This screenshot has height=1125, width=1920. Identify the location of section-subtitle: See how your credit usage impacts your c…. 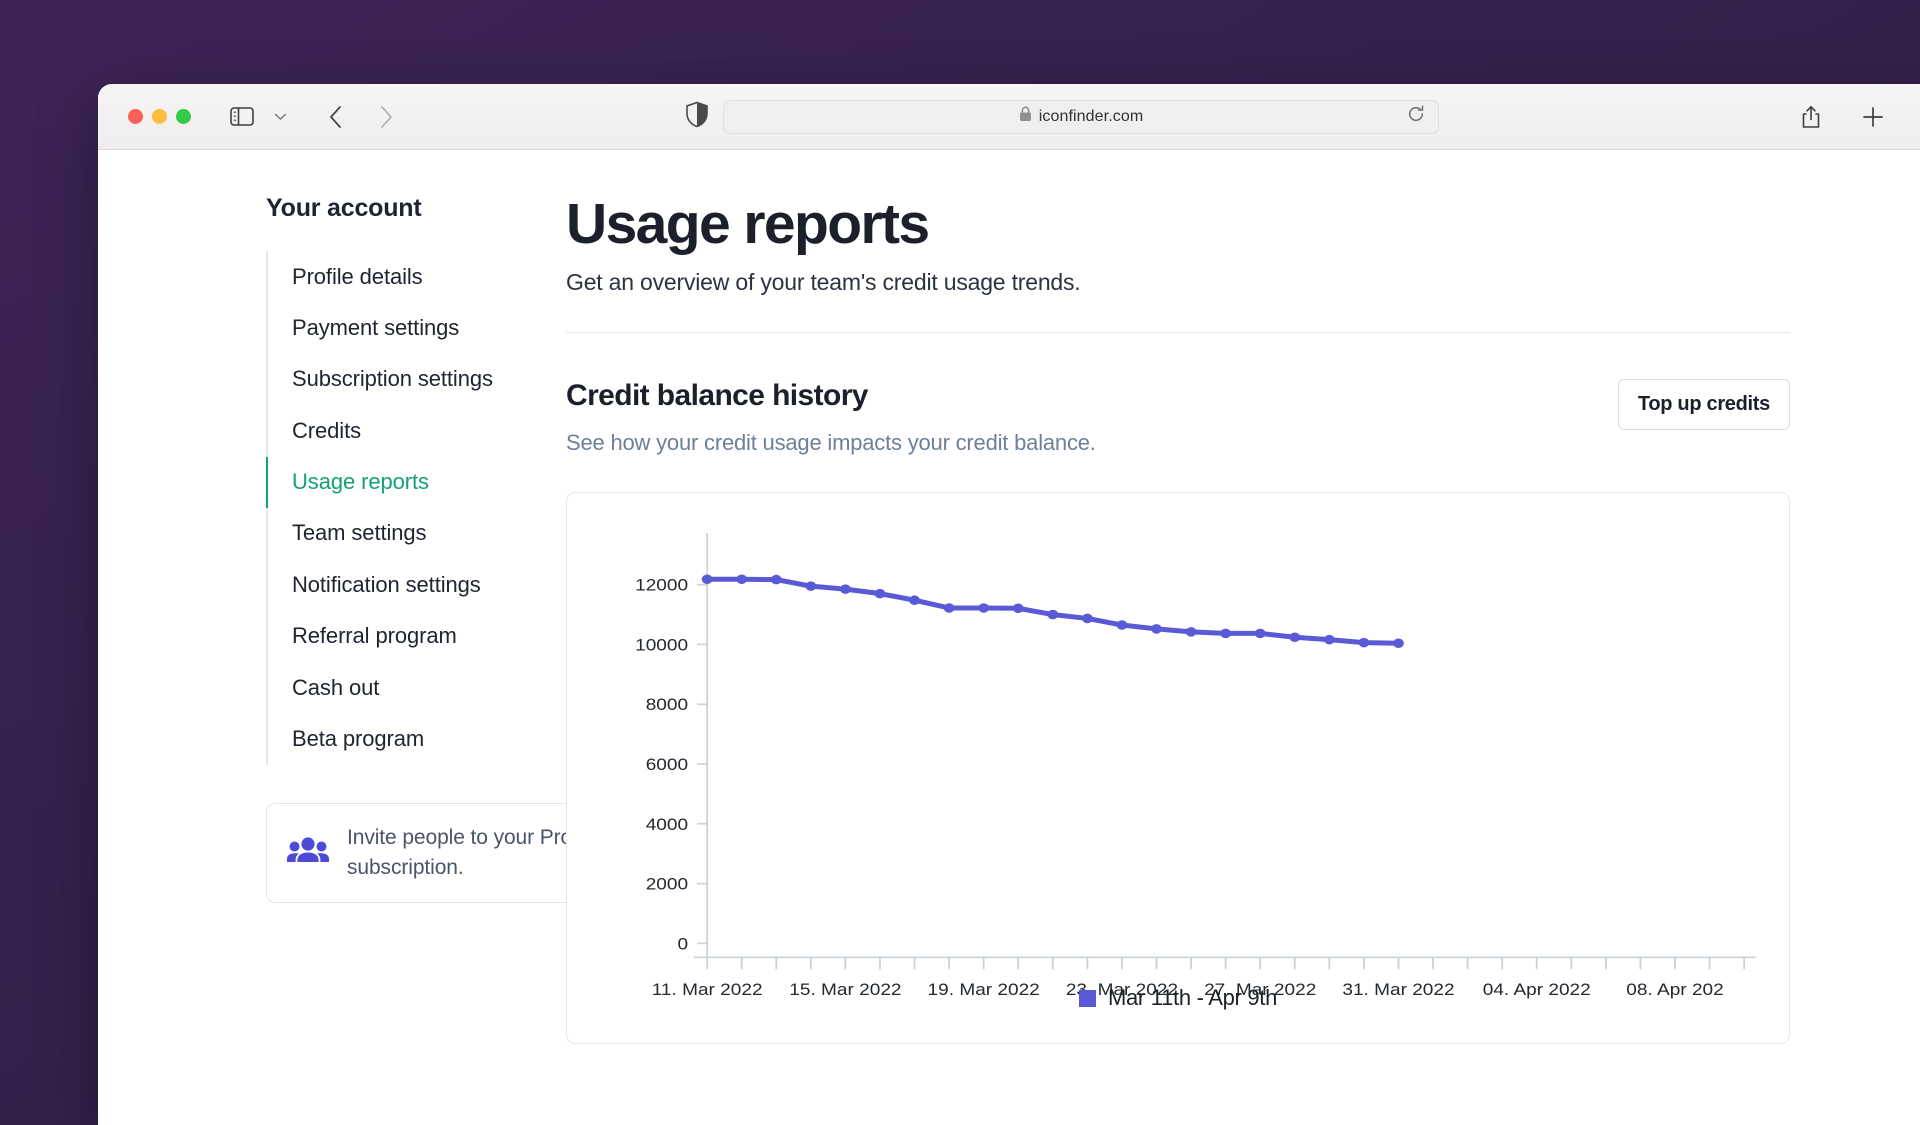
(831, 443).